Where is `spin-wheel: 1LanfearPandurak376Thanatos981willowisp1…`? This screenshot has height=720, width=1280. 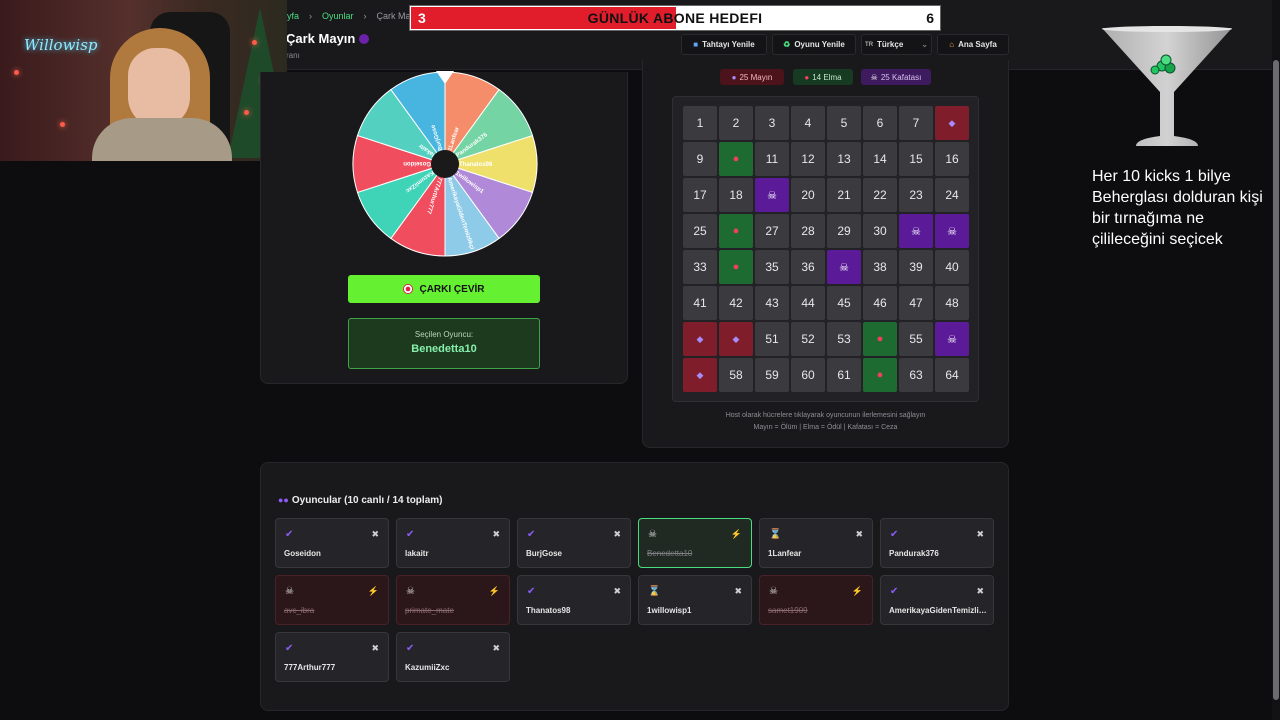
spin-wheel: 1LanfearPandurak376Thanatos981willowisp1… is located at coordinates (445, 165).